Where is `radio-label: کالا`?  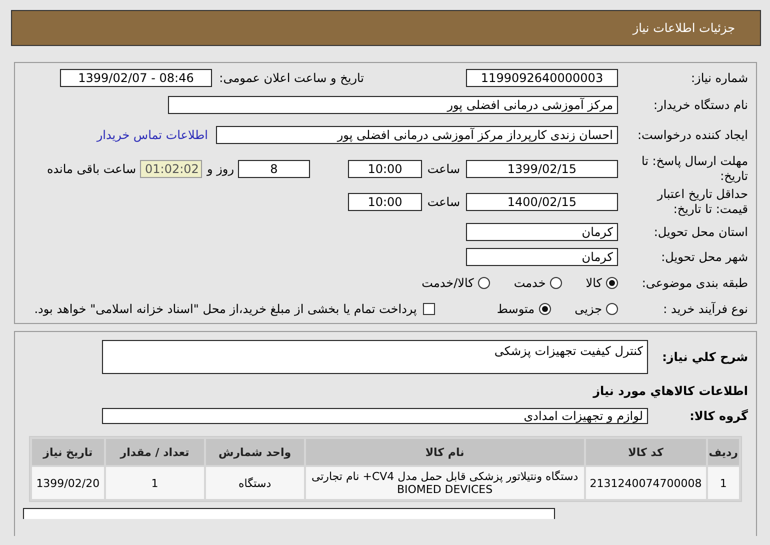
radio-label: کالا is located at coordinates (594, 283).